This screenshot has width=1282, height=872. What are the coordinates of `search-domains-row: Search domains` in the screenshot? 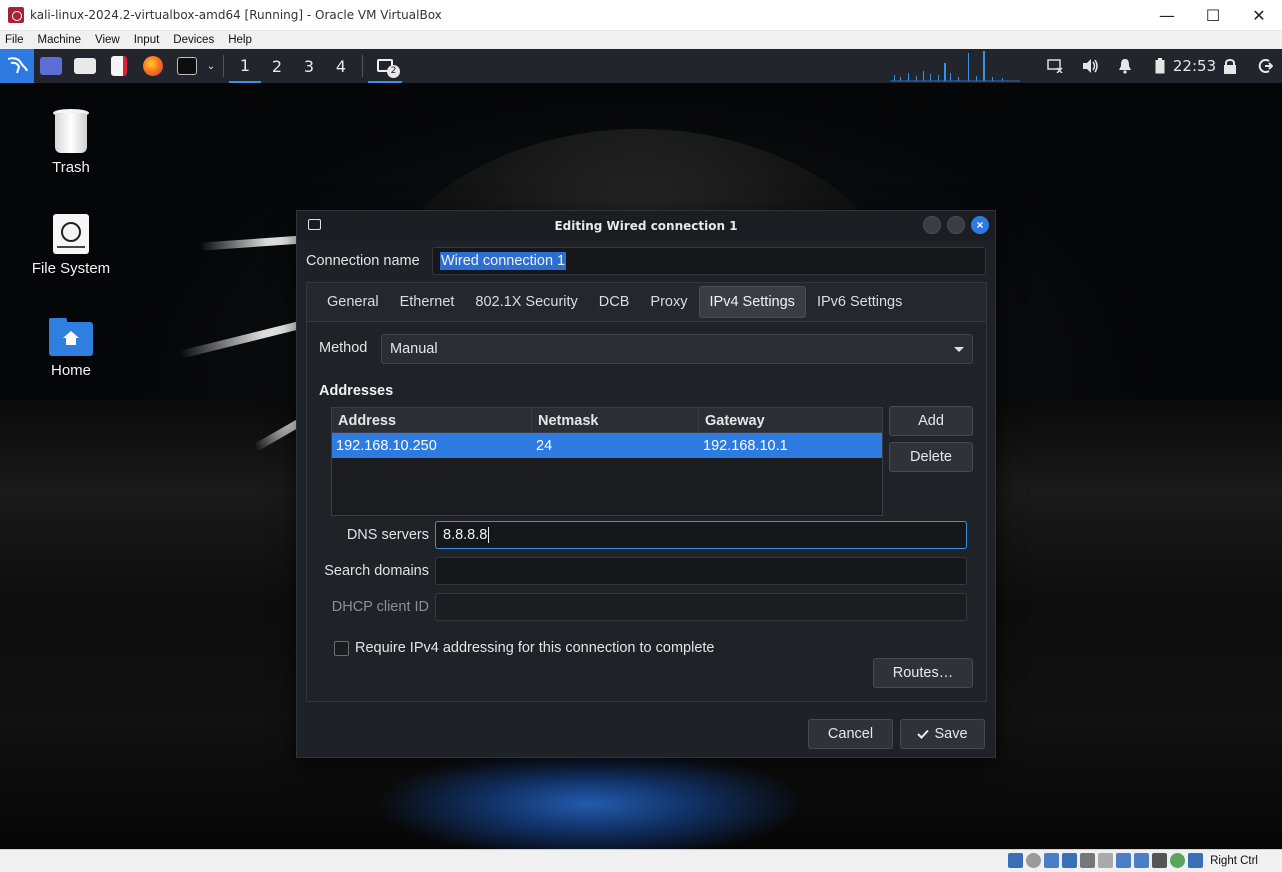 It's located at (647, 571).